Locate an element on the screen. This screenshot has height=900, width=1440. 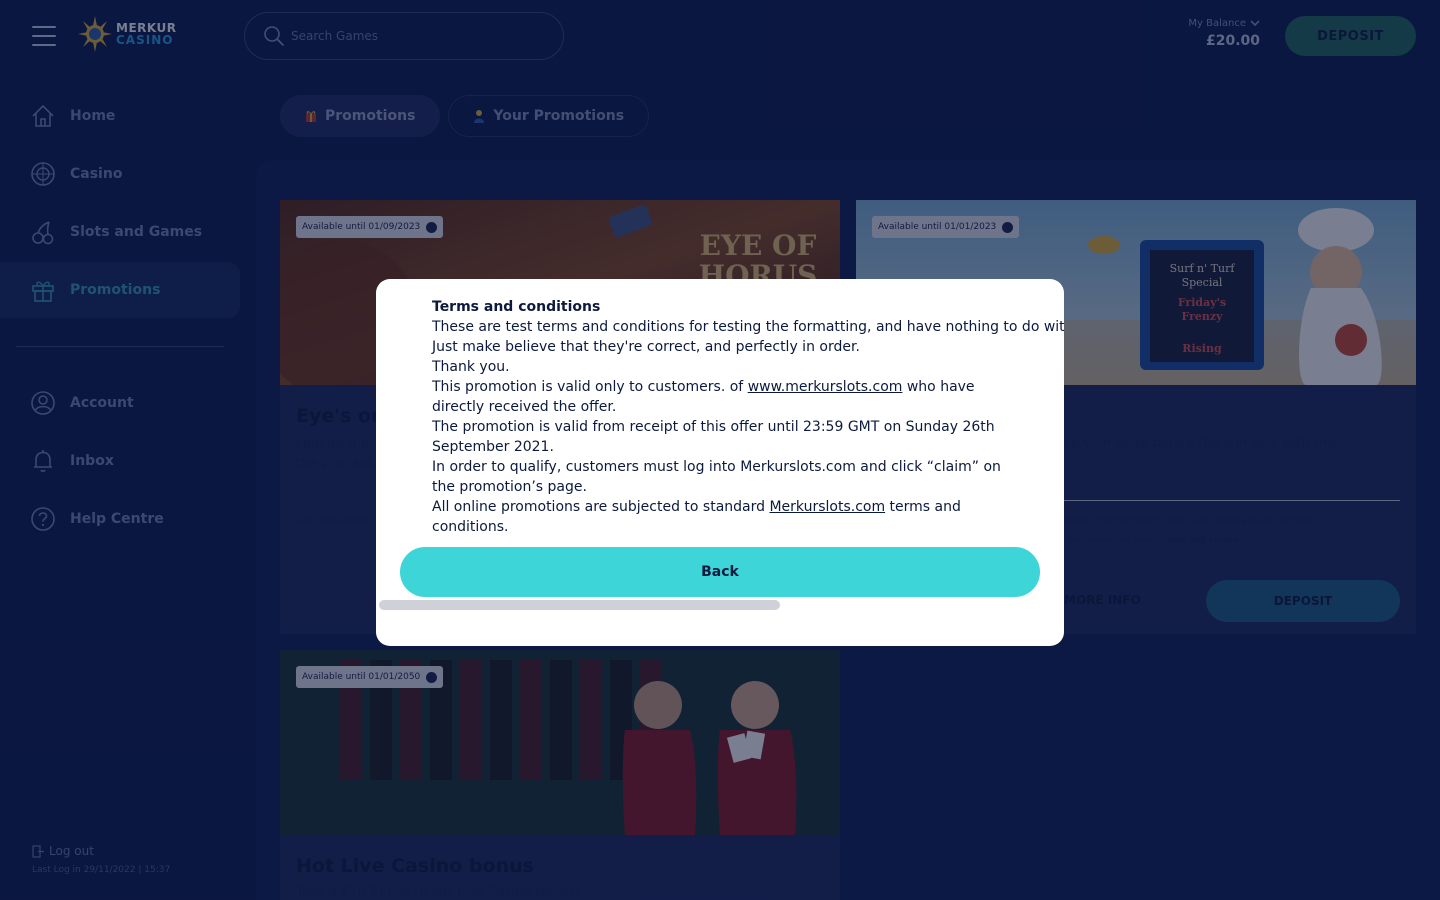
back-button: Back is located at coordinates (720, 572).